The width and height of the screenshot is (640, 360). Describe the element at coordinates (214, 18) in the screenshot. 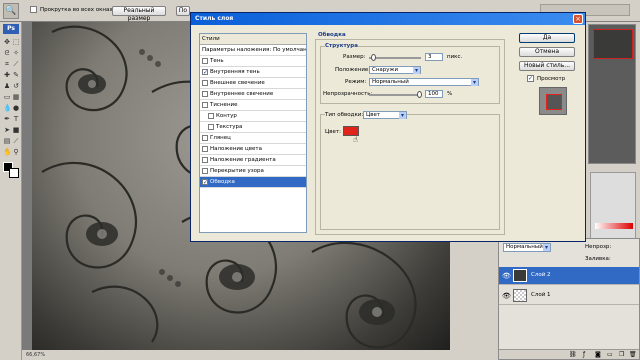

I see `dialog-title: Стиль слоя` at that location.